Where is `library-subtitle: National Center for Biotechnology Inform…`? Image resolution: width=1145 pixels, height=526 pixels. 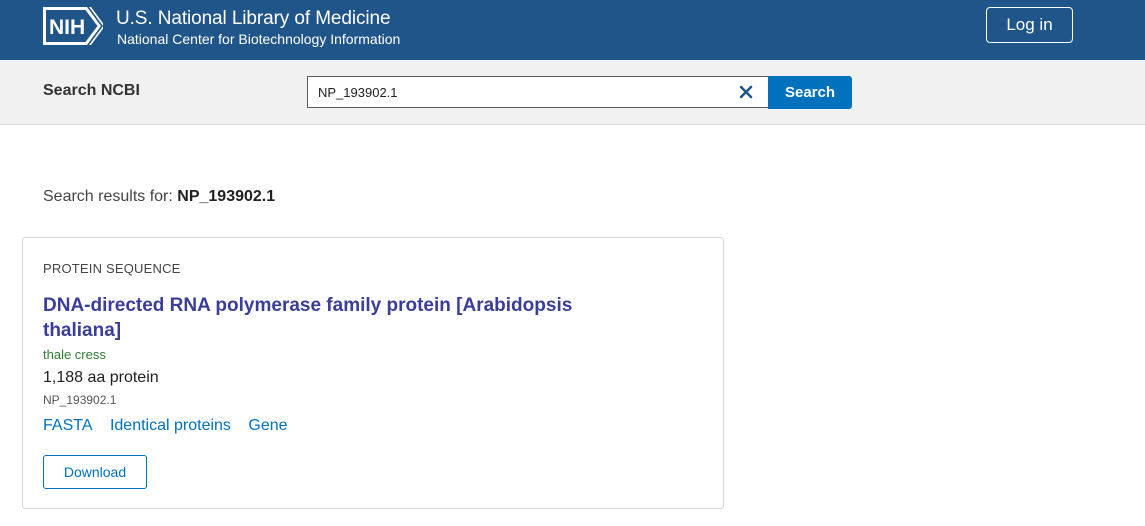
library-subtitle: National Center for Biotechnology Inform… is located at coordinates (259, 39).